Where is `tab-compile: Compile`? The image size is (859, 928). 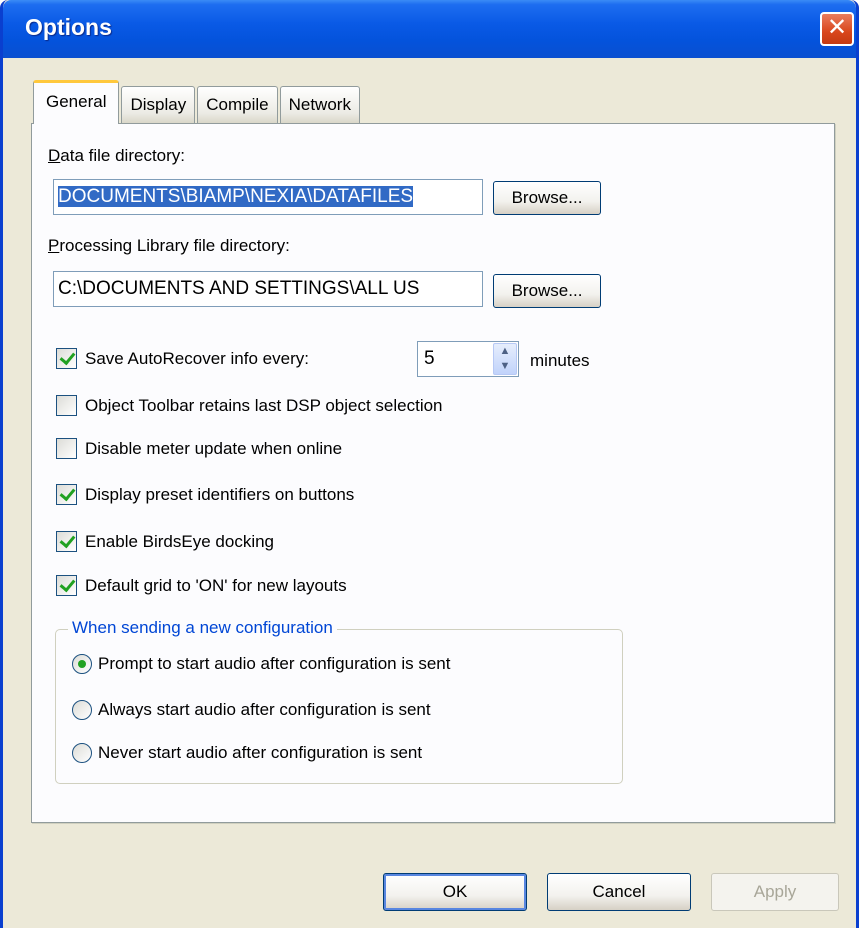 tab-compile: Compile is located at coordinates (237, 105).